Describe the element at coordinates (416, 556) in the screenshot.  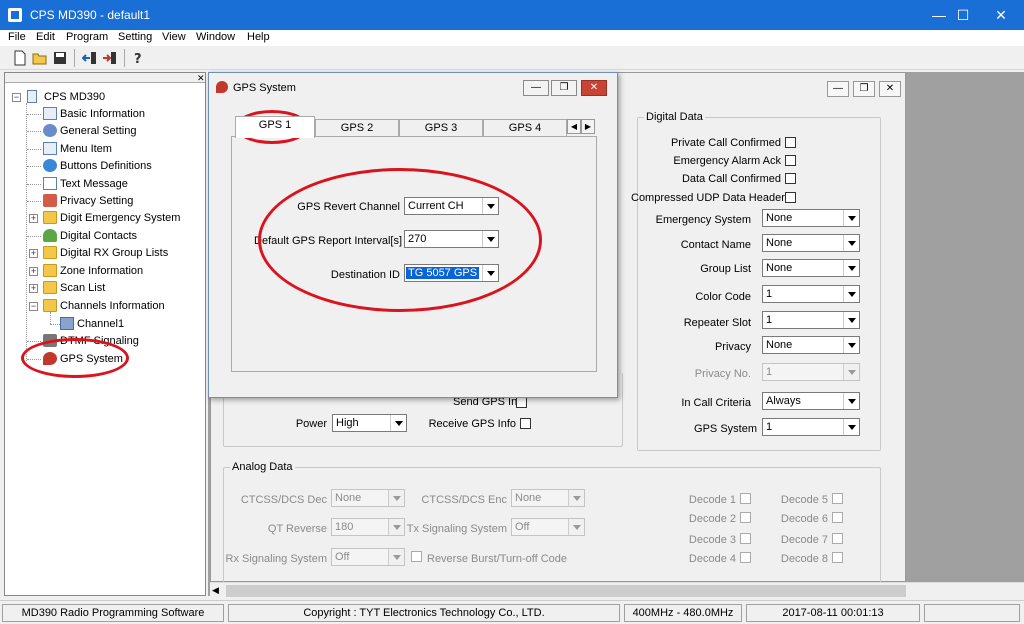
I see `reverse-burst-checkbox` at that location.